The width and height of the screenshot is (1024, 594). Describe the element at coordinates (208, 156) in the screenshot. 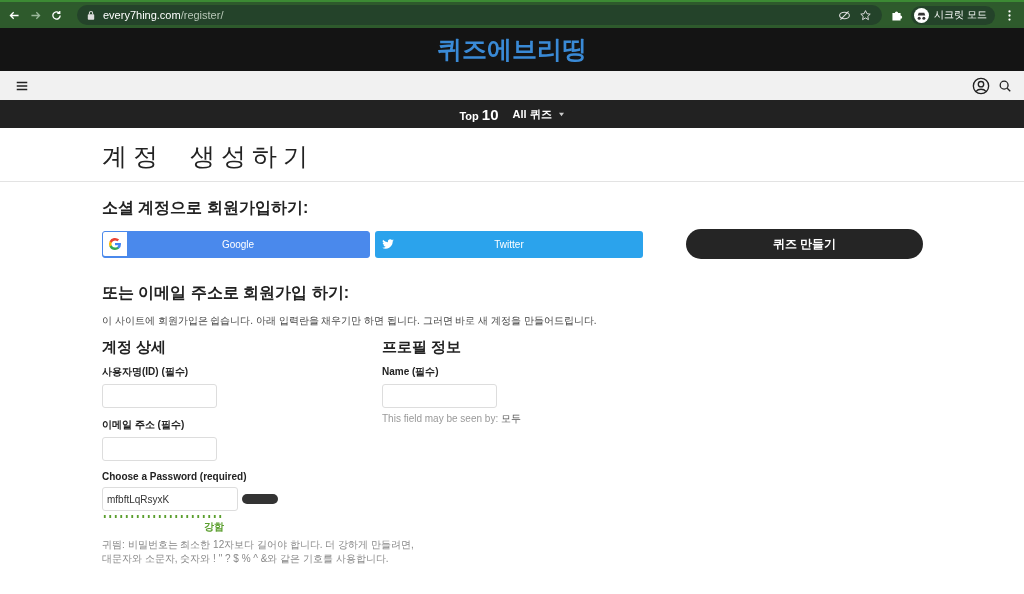

I see `page-title: 계정 생성하기` at that location.